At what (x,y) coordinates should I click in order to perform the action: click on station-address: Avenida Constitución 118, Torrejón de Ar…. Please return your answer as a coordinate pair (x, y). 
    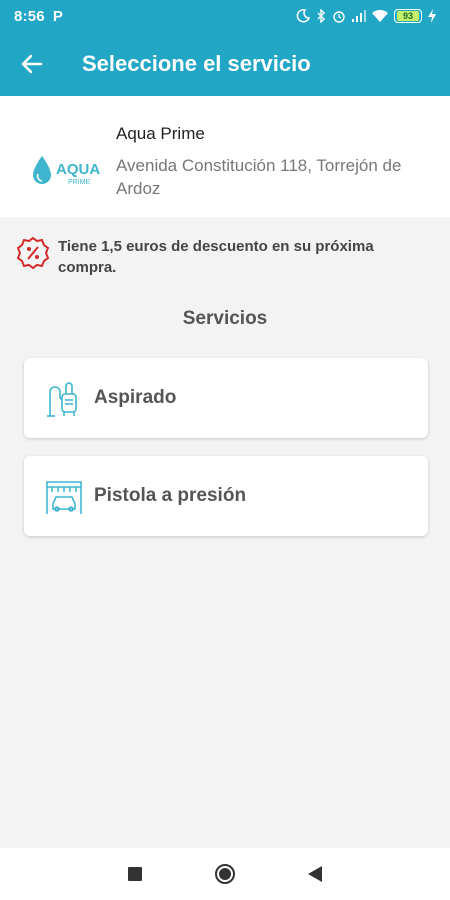
    Looking at the image, I should click on (259, 177).